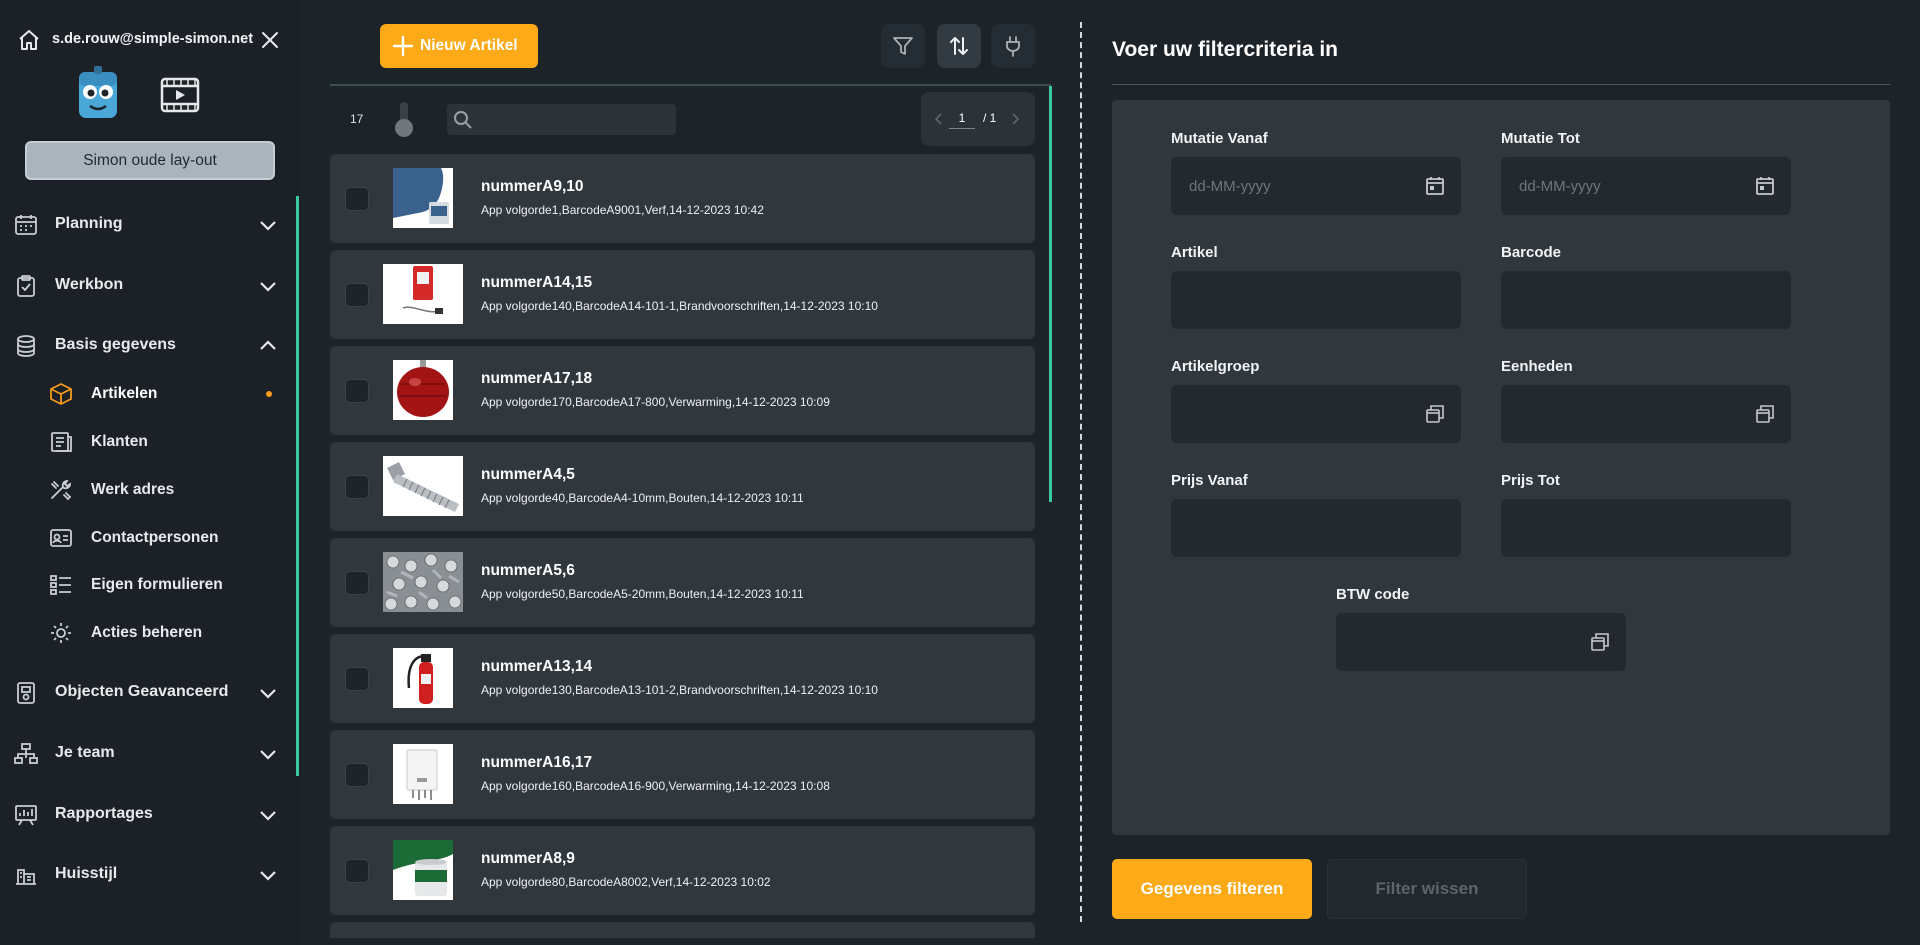  What do you see at coordinates (145, 346) in the screenshot?
I see `sidebar-item-basis-gegevens: Basis gegevens` at bounding box center [145, 346].